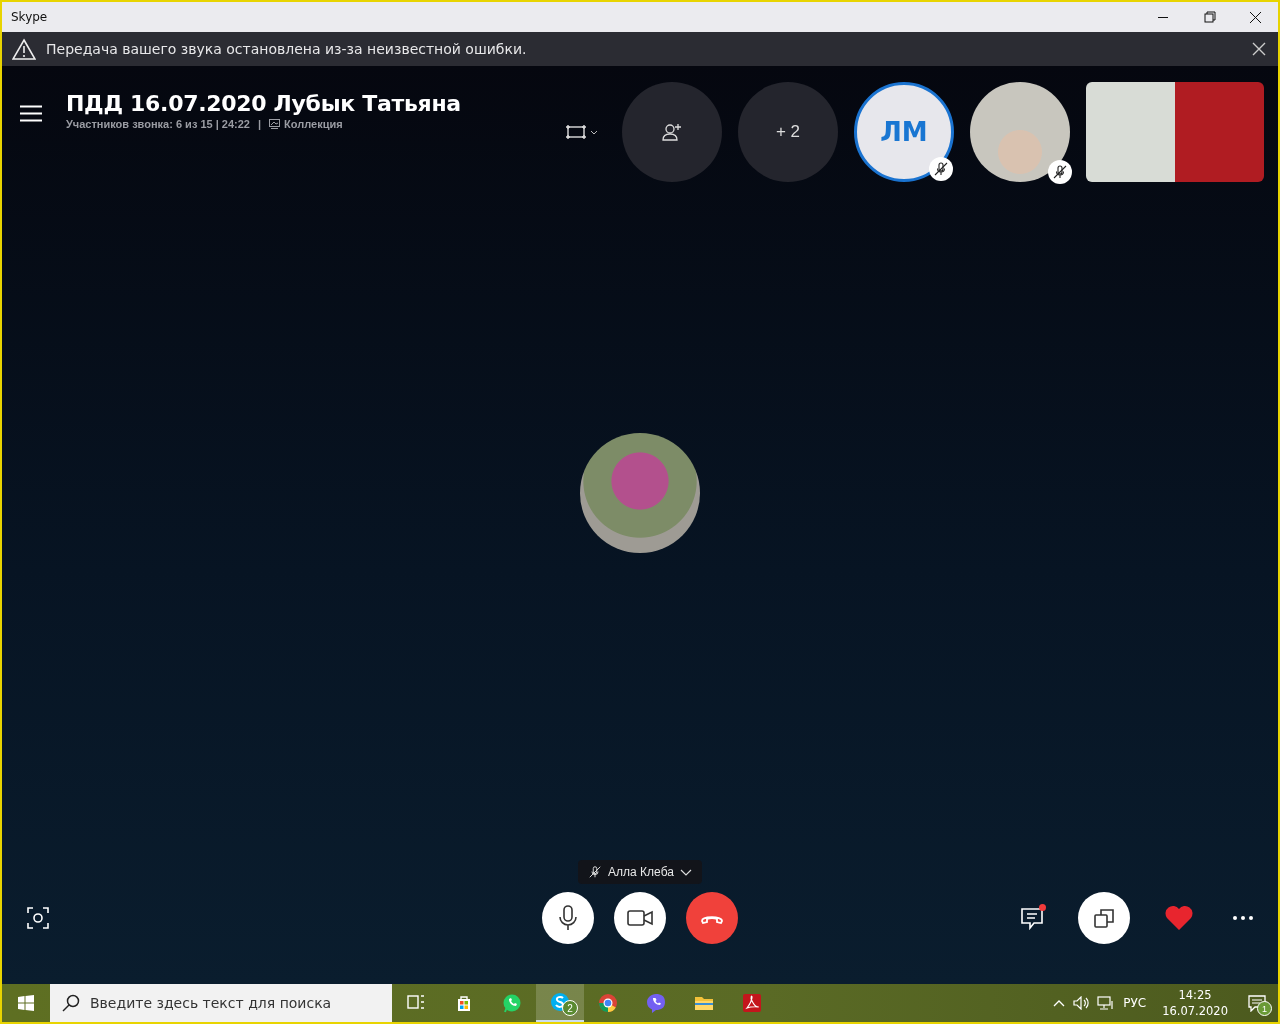  I want to click on language-indicator: РУС, so click(1135, 1003).